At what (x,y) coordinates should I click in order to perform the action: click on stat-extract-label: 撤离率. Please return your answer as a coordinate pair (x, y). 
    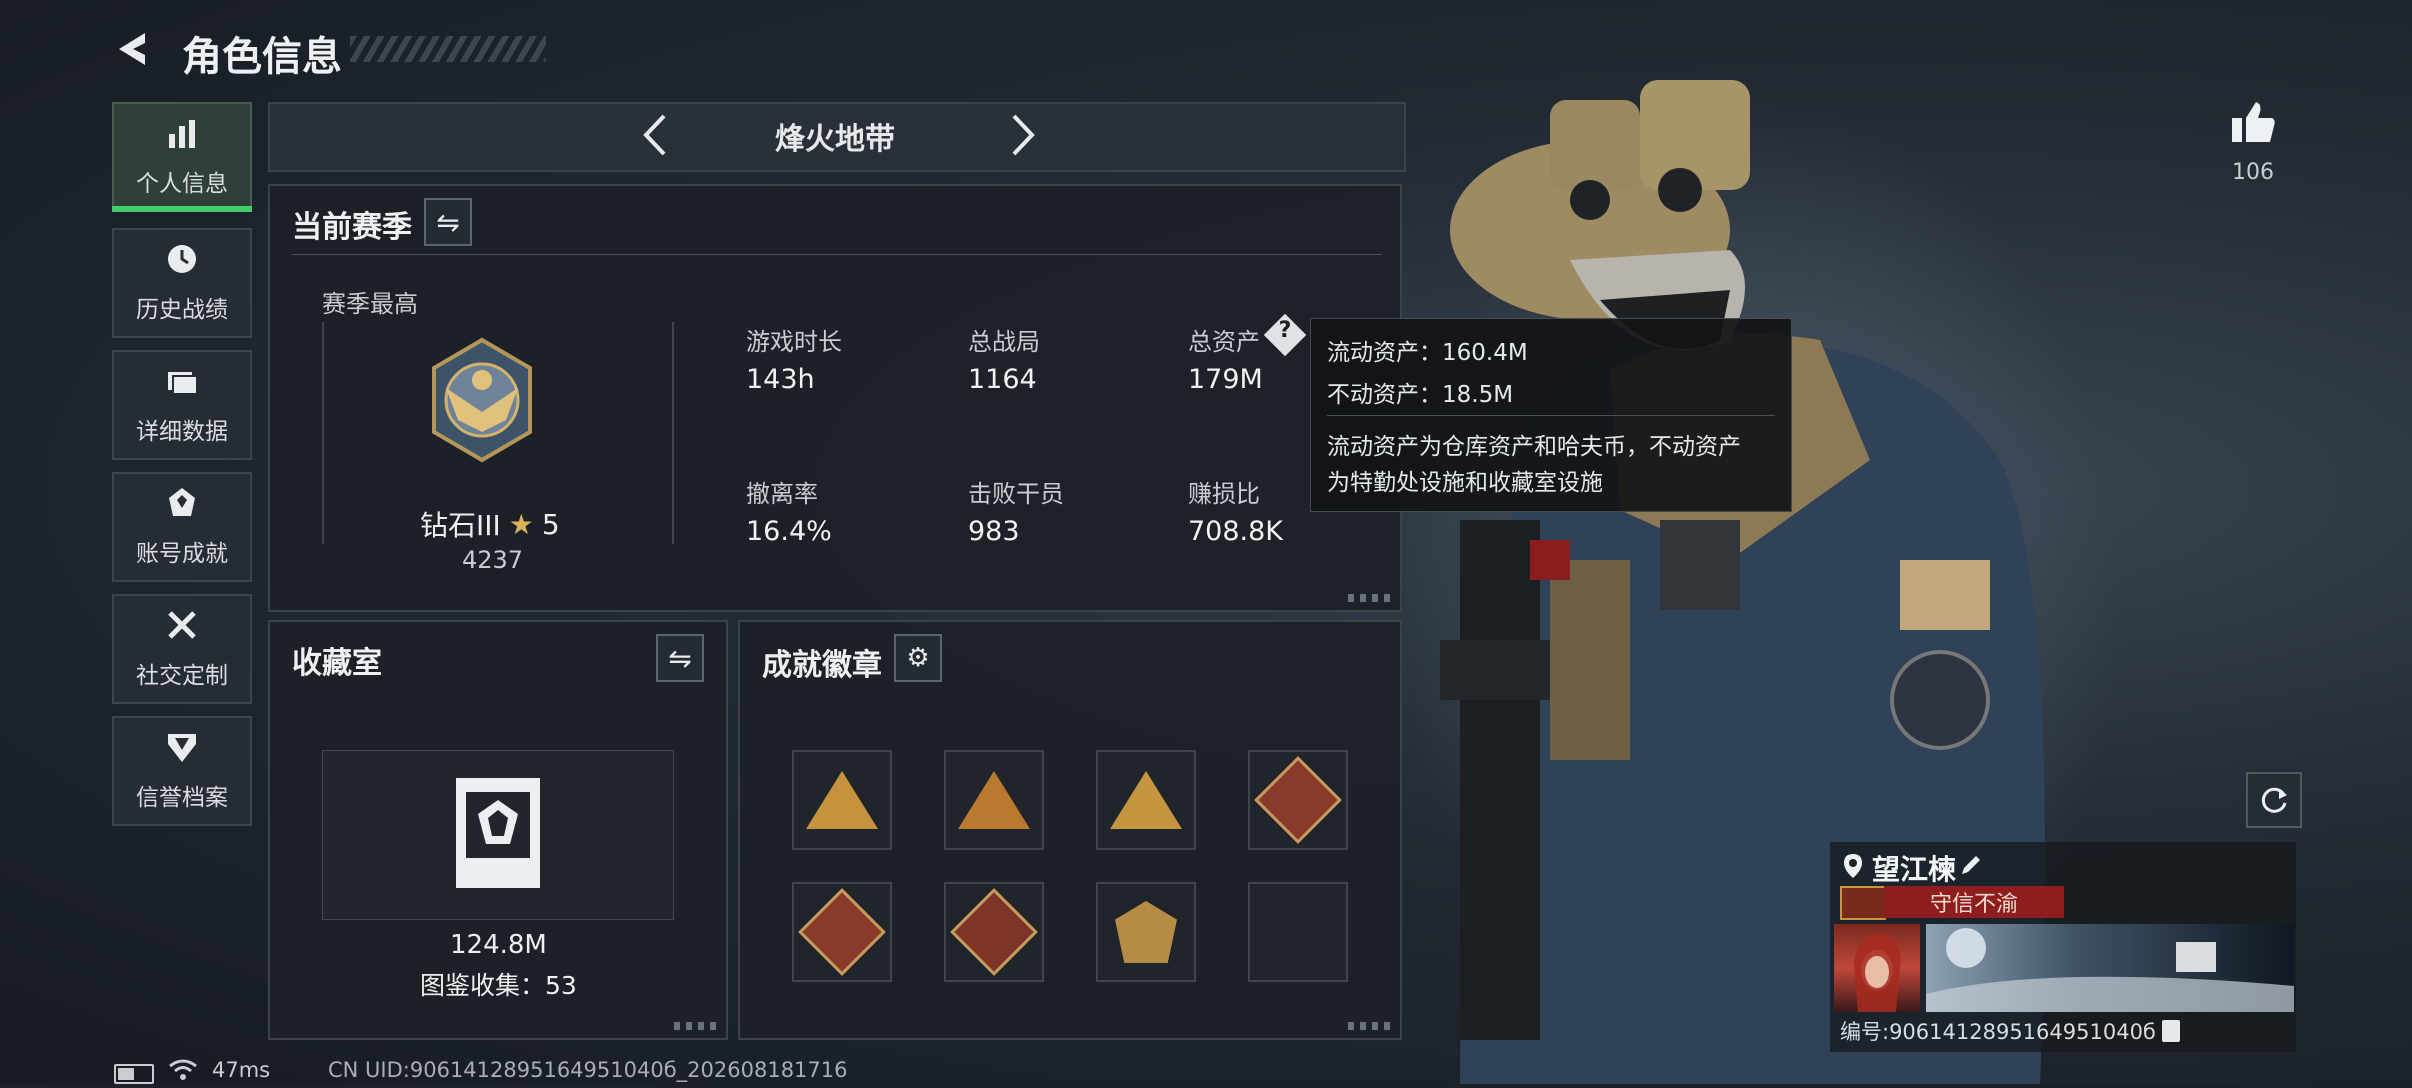
    Looking at the image, I should click on (782, 494).